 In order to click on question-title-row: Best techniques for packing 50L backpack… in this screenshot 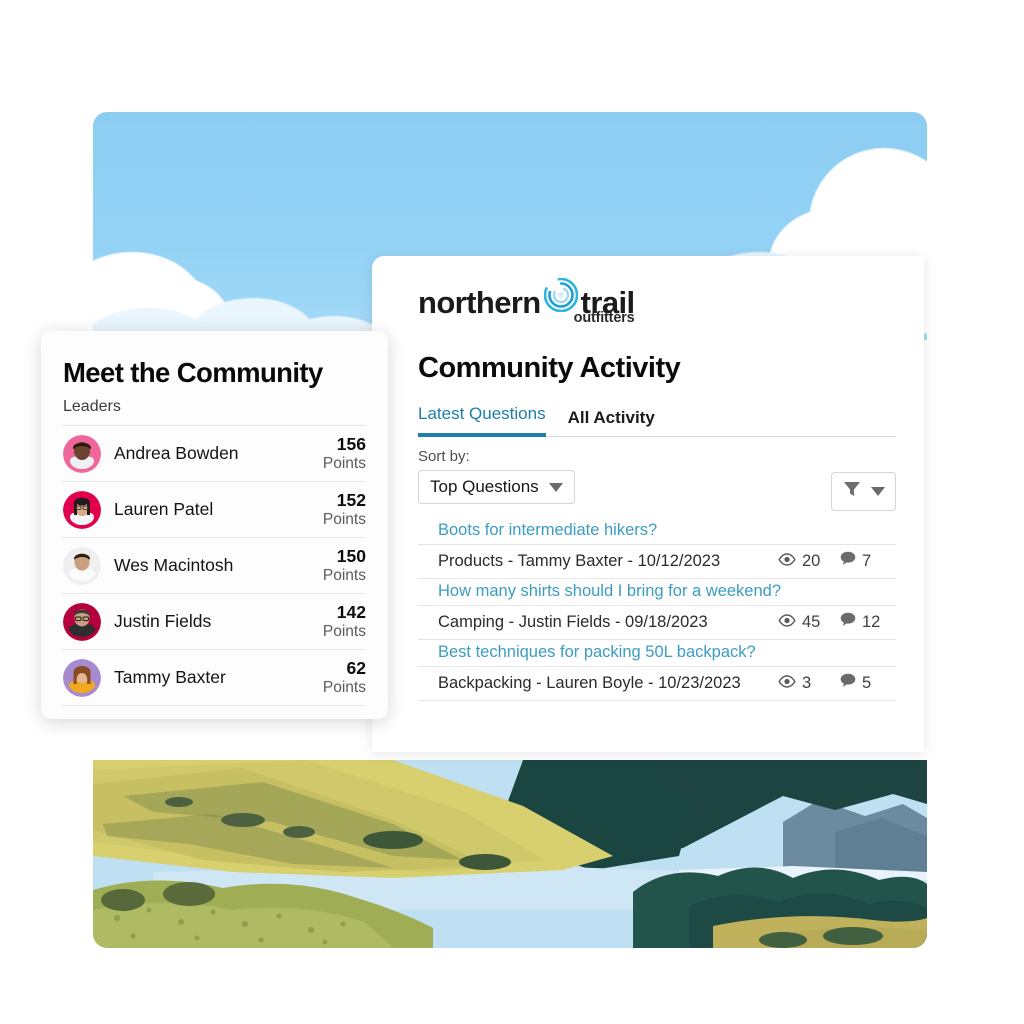, I will do `click(657, 653)`.